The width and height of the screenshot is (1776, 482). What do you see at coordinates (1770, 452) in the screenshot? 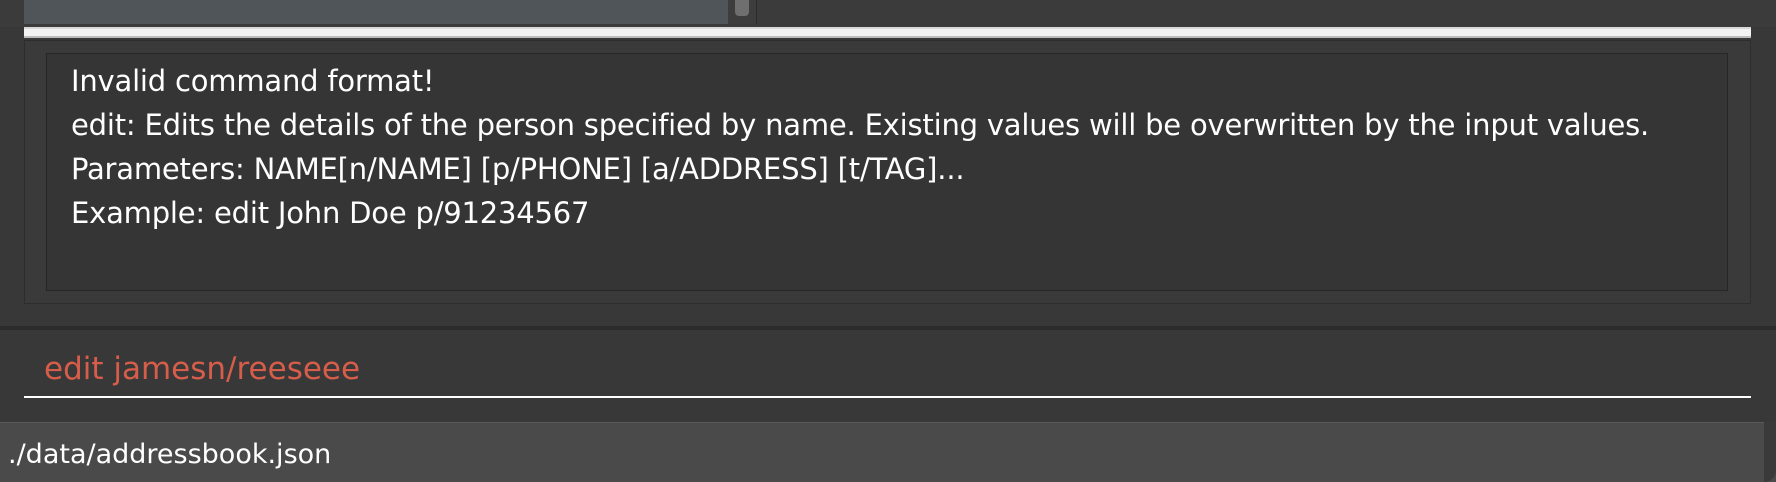
I see `window-corner` at bounding box center [1770, 452].